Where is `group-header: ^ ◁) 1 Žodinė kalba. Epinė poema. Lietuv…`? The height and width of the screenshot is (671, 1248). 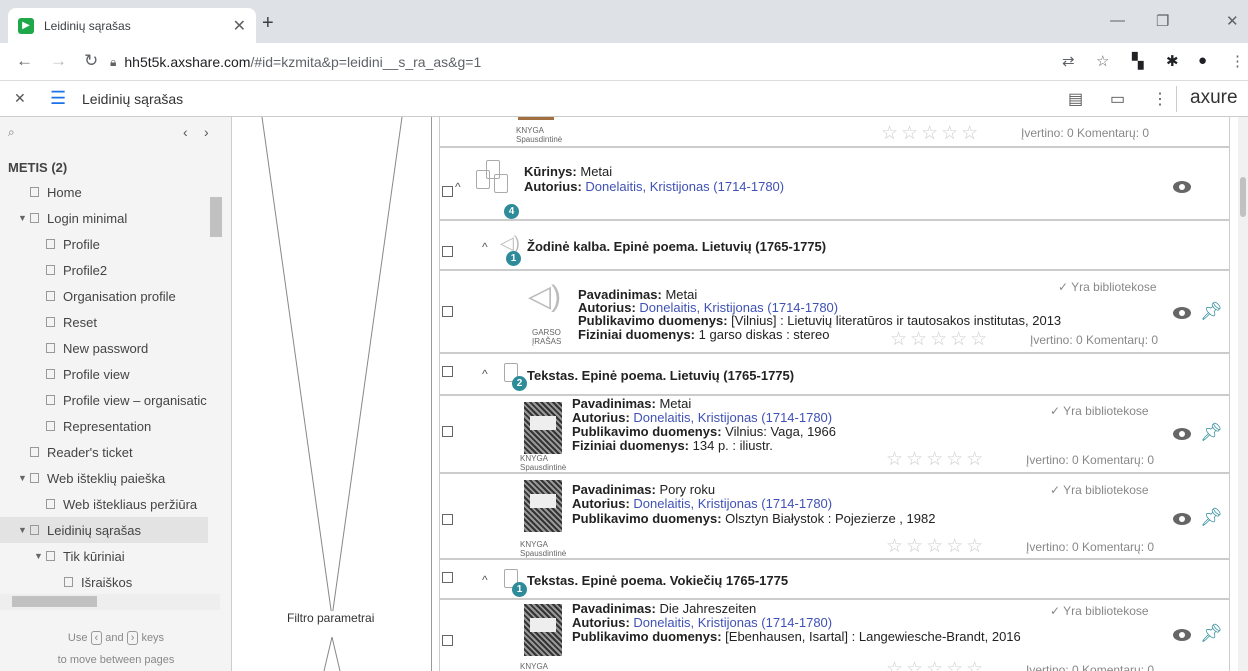
group-header: ^ ◁) 1 Žodinė kalba. Epinė poema. Lietuv… is located at coordinates (834, 245).